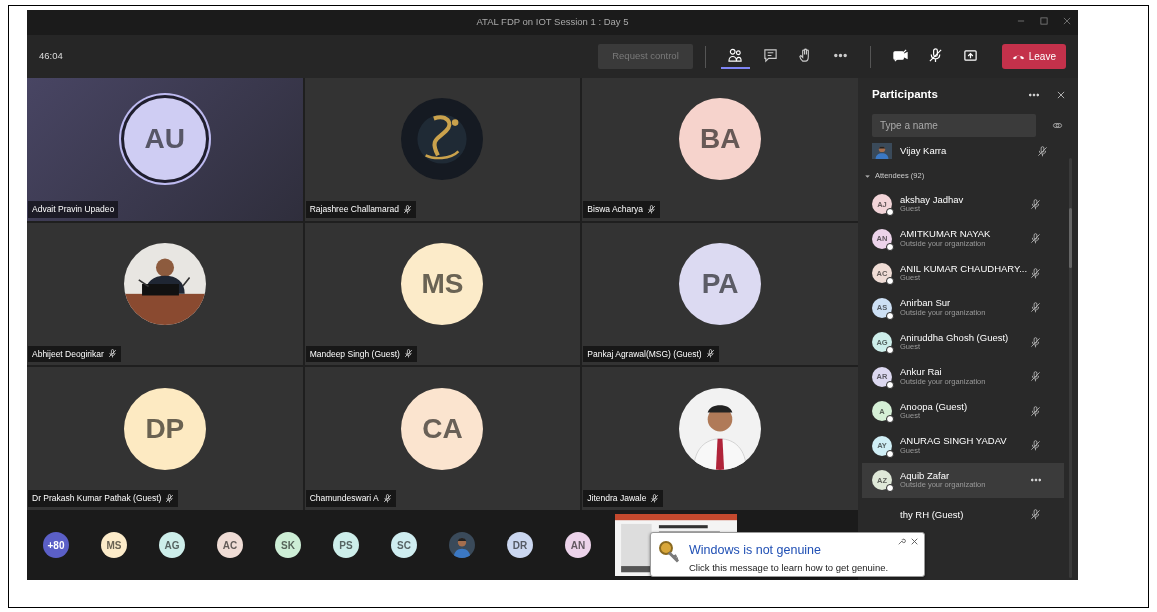 The image size is (1157, 612). I want to click on share-link-button, so click(1057, 125).